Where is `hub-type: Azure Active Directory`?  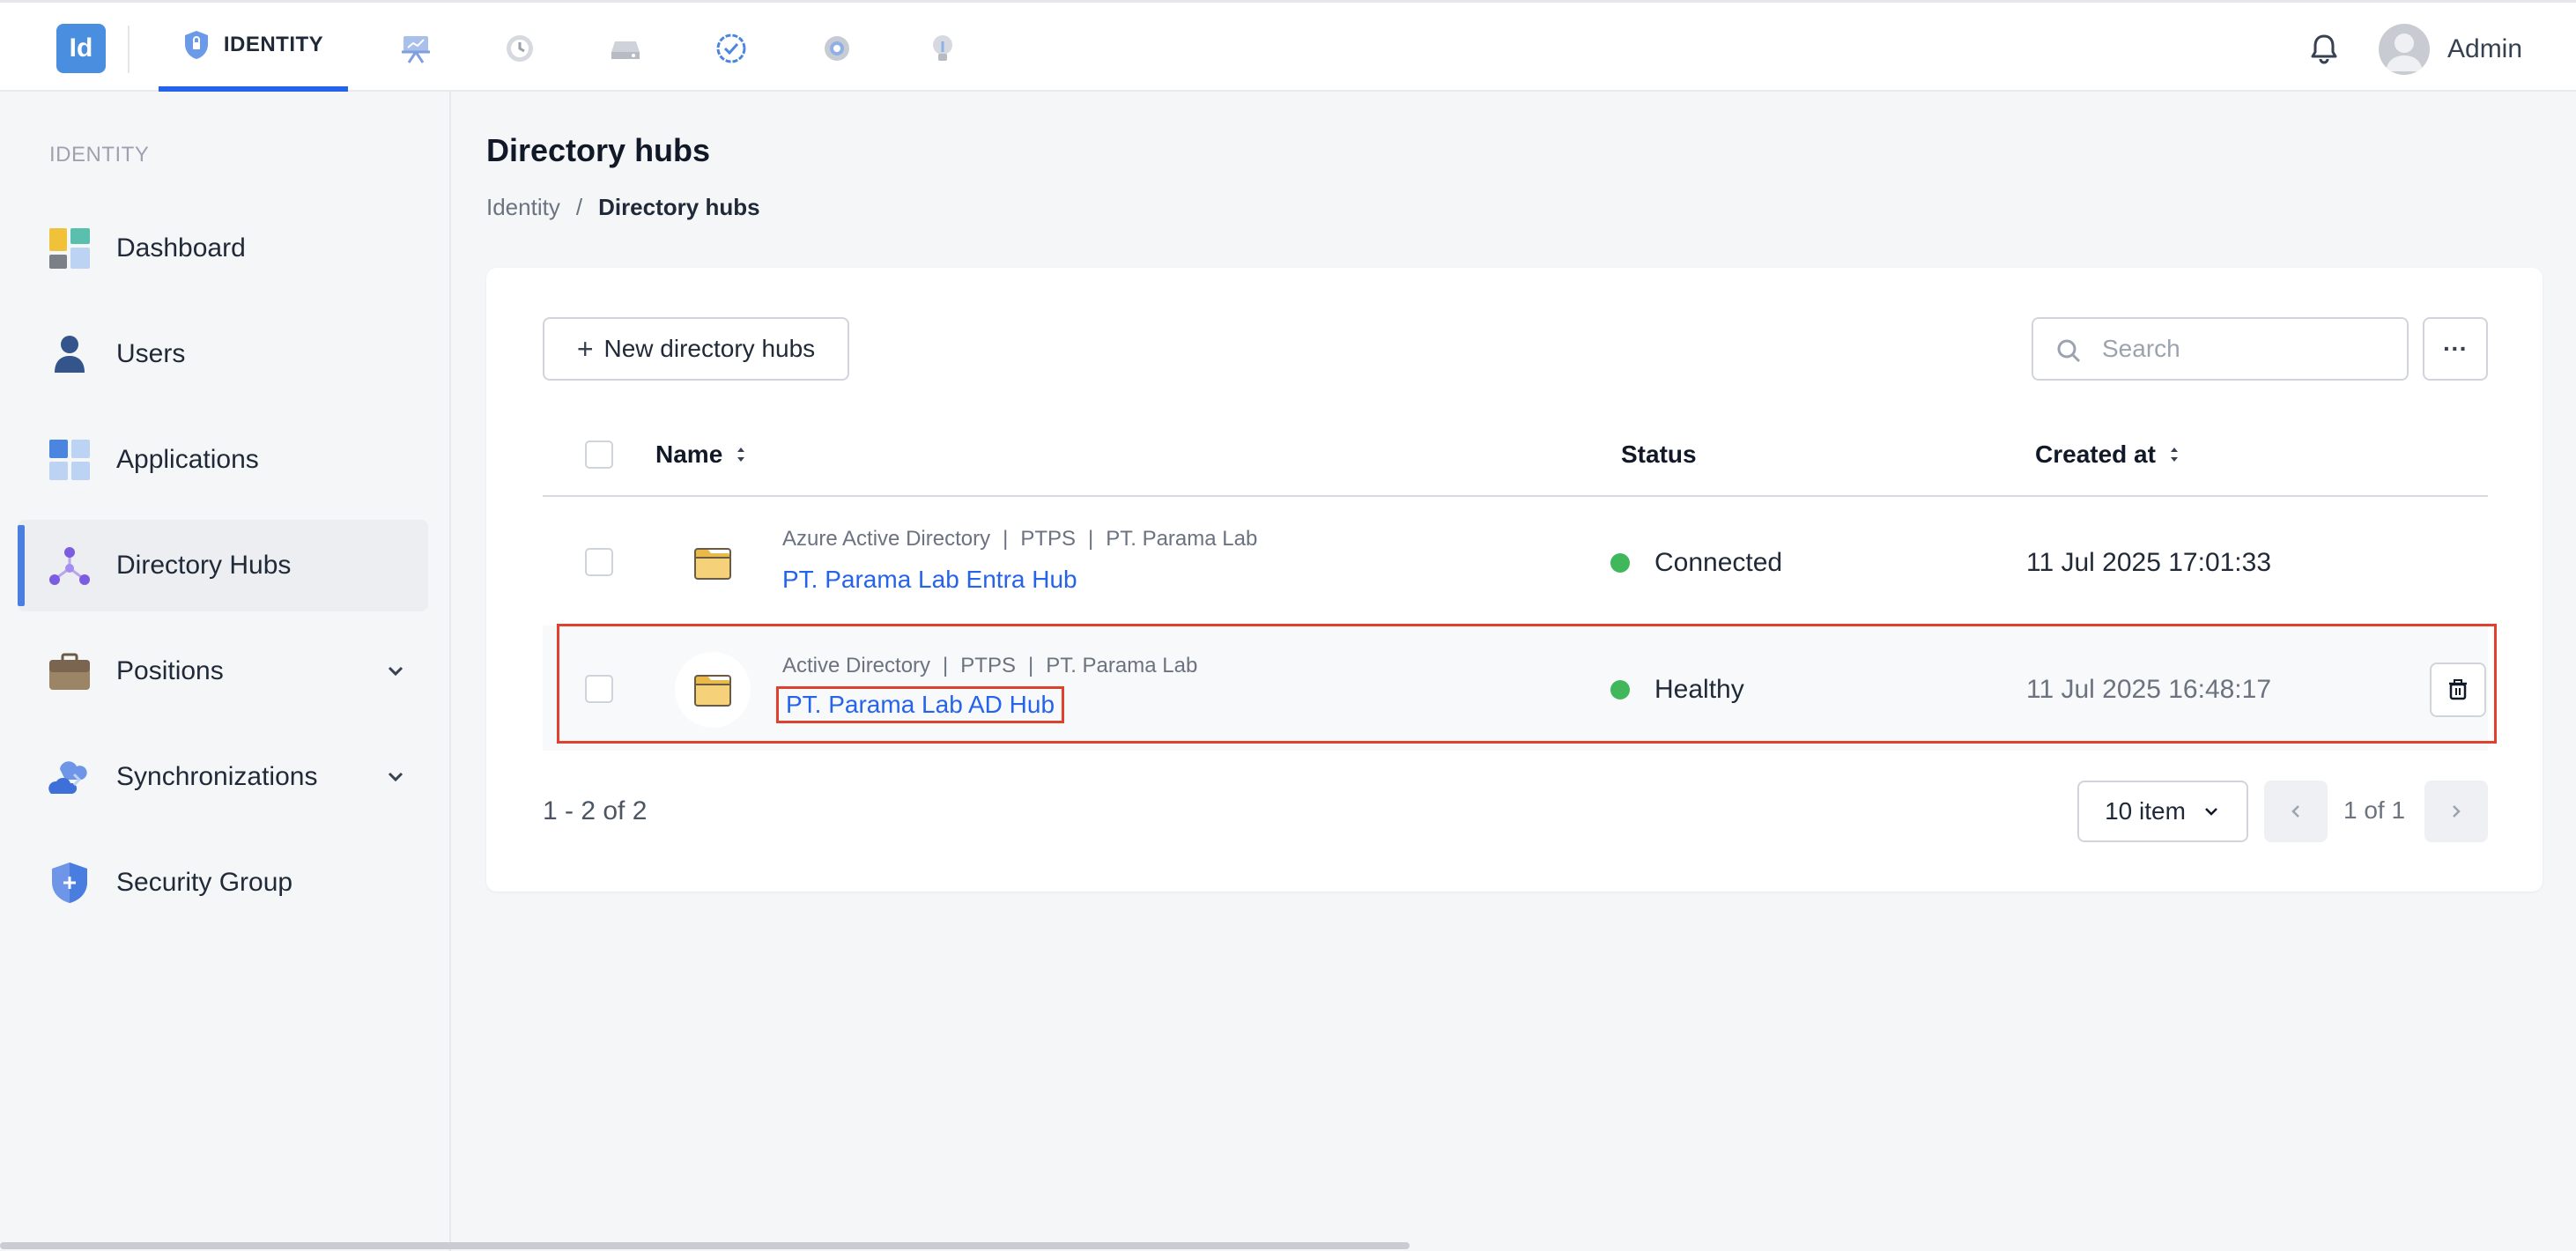 hub-type: Azure Active Directory is located at coordinates (887, 539).